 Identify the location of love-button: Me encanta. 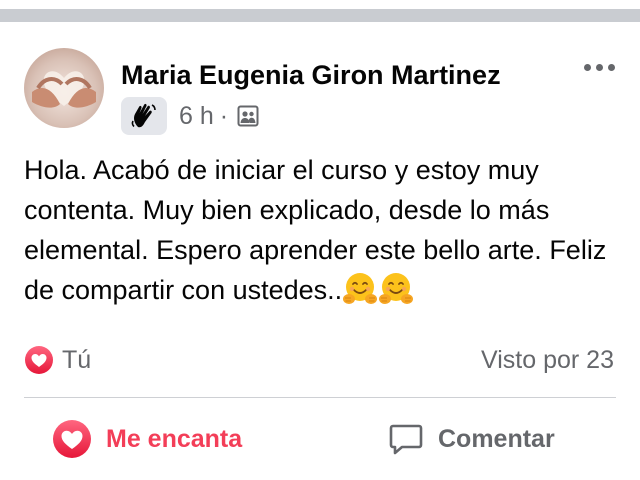
(147, 439).